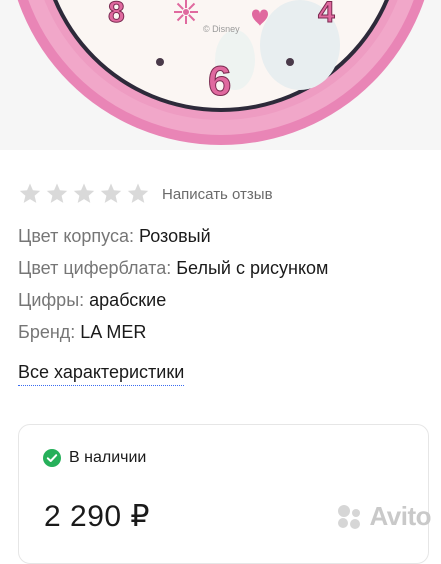 This screenshot has height=564, width=441. I want to click on spec-value: LA MER, so click(113, 332).